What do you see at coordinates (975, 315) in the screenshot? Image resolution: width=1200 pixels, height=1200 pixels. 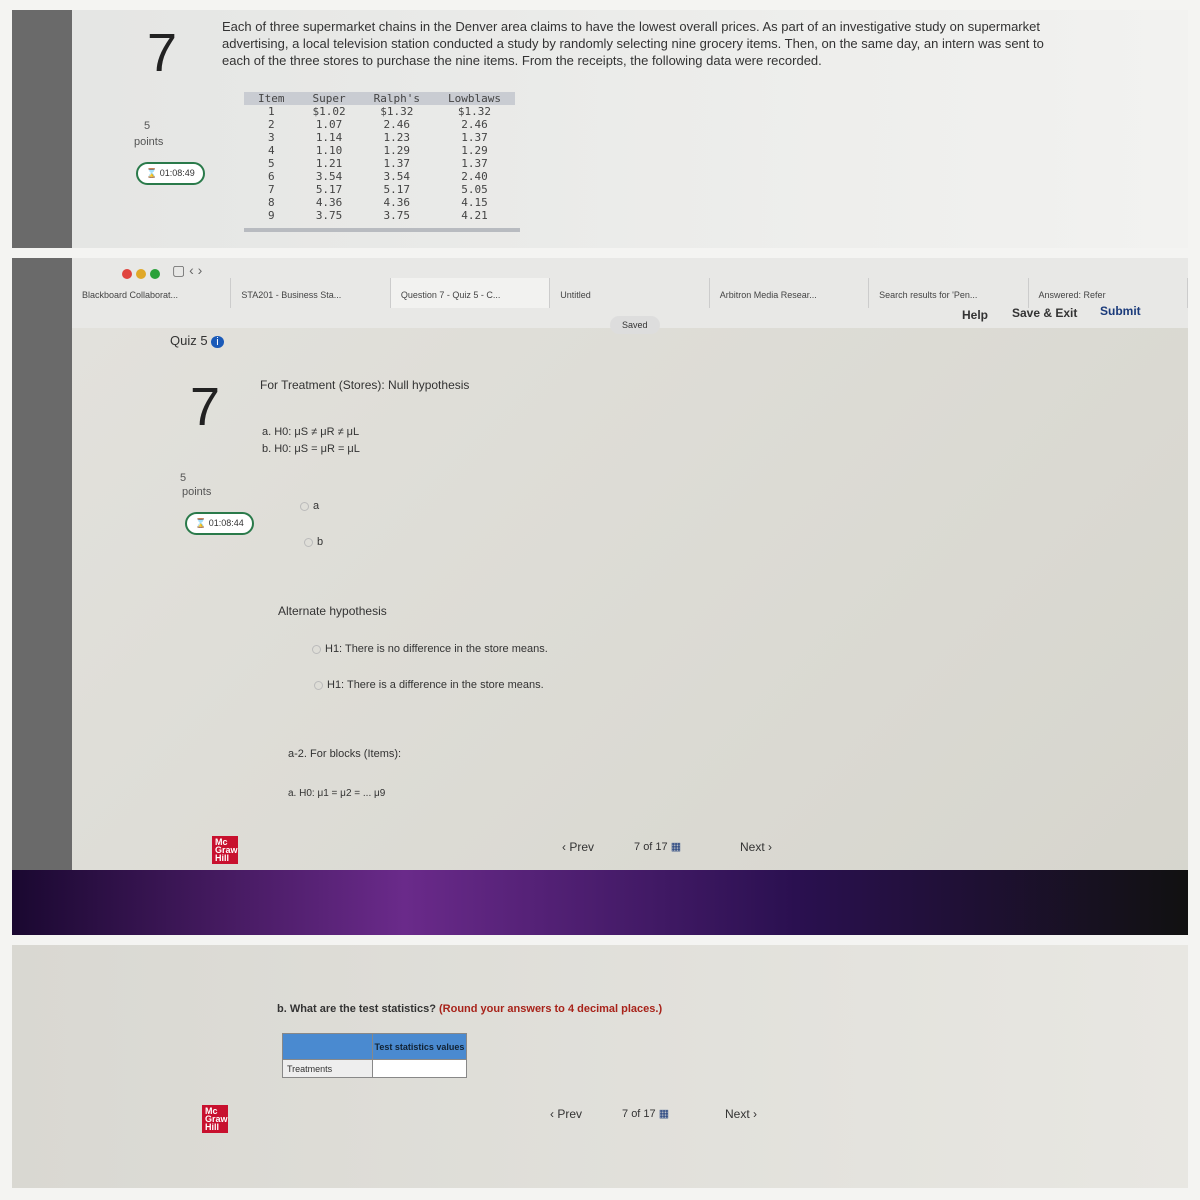 I see `help-link: Help` at bounding box center [975, 315].